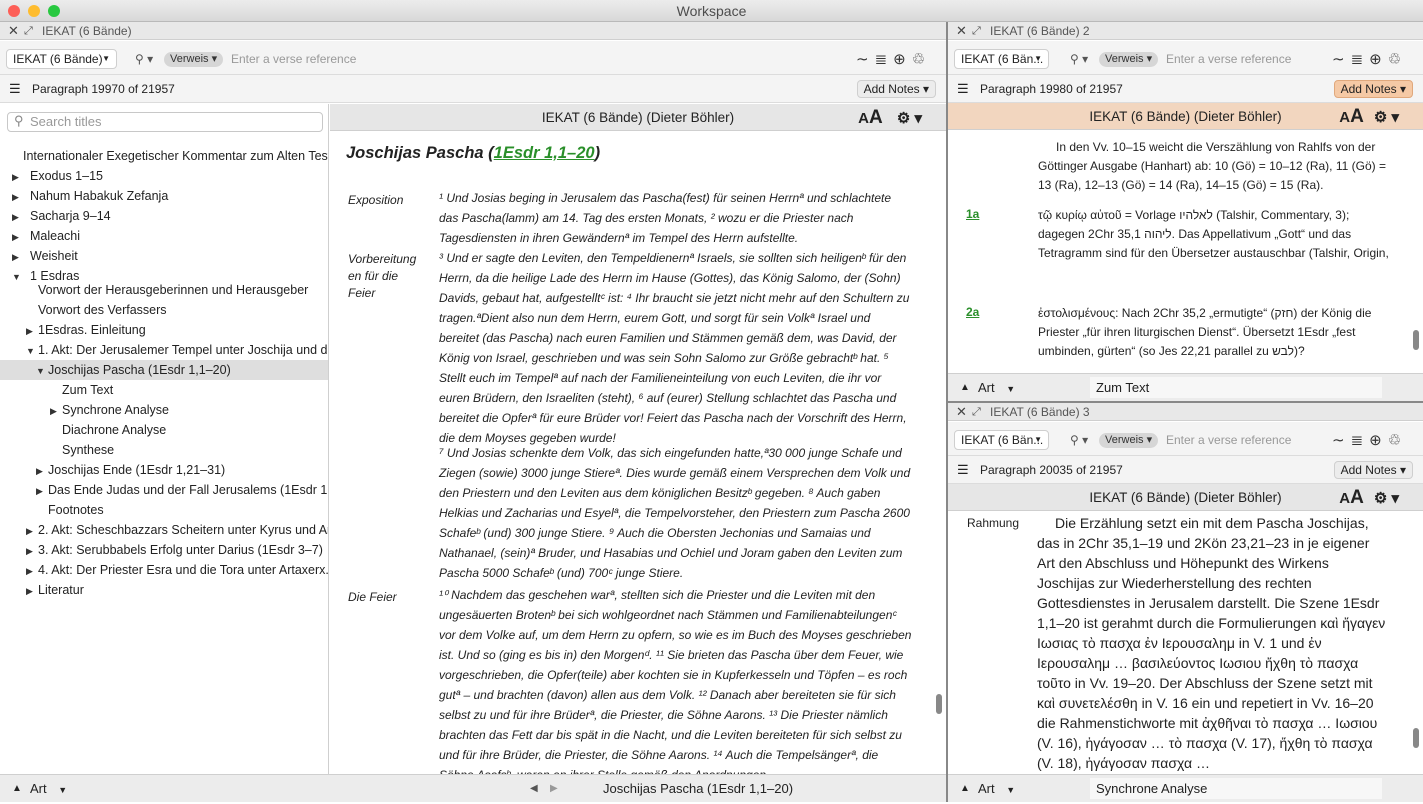  I want to click on section-field: Synchrone Analyse, so click(1236, 788).